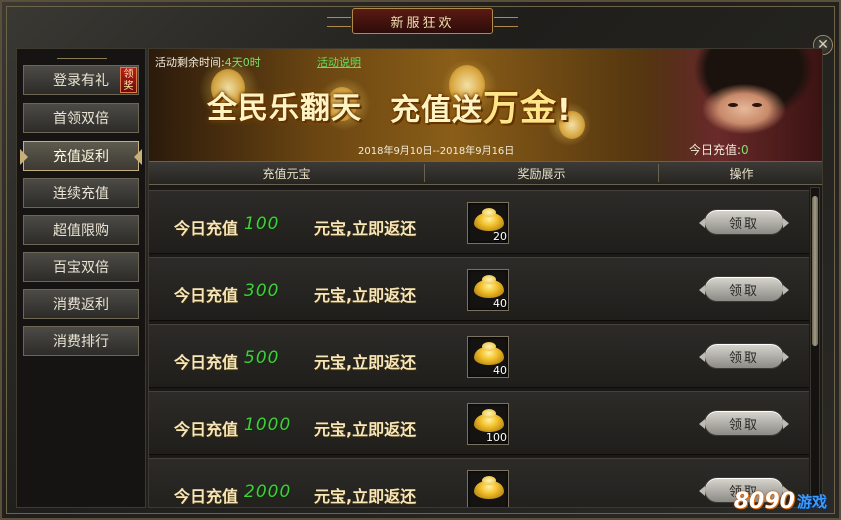 This screenshot has height=520, width=841. I want to click on row-amount: 300, so click(262, 291).